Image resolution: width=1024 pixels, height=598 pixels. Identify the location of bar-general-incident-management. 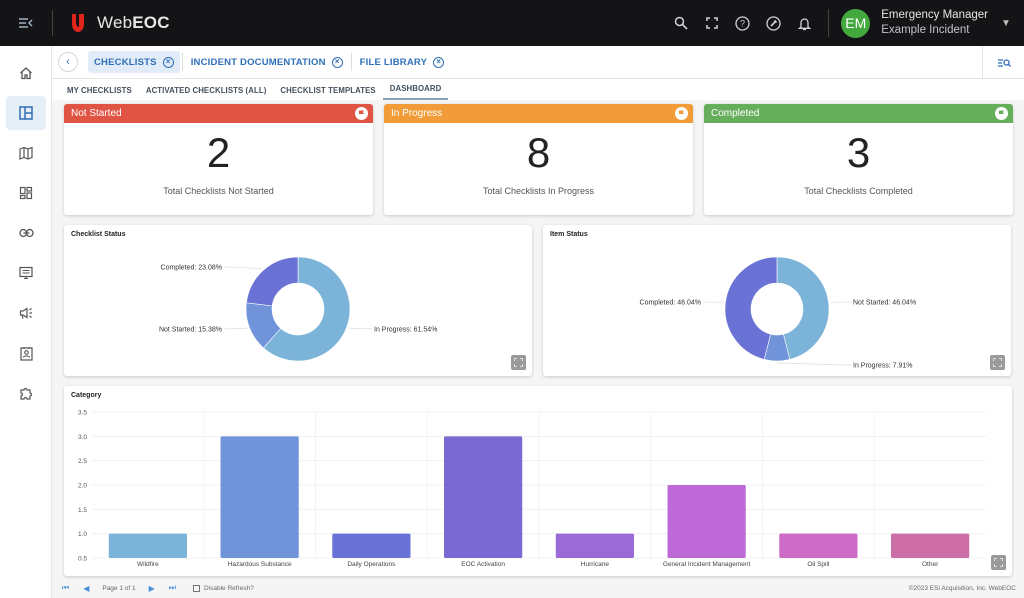
(706, 521).